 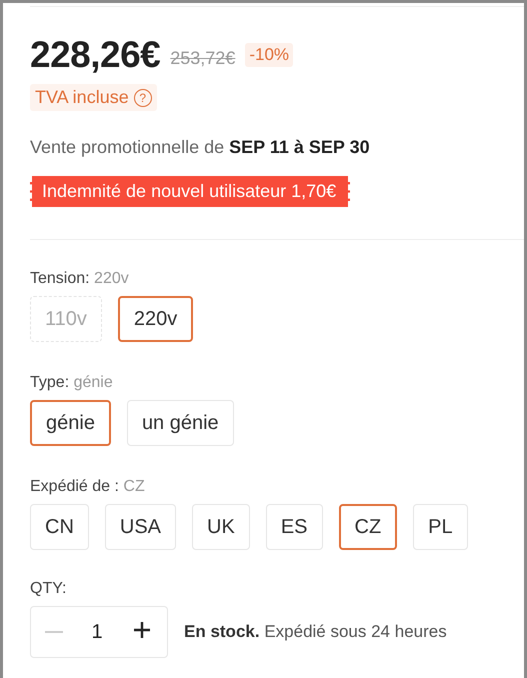 What do you see at coordinates (95, 55) in the screenshot?
I see `current-price: 228,26€` at bounding box center [95, 55].